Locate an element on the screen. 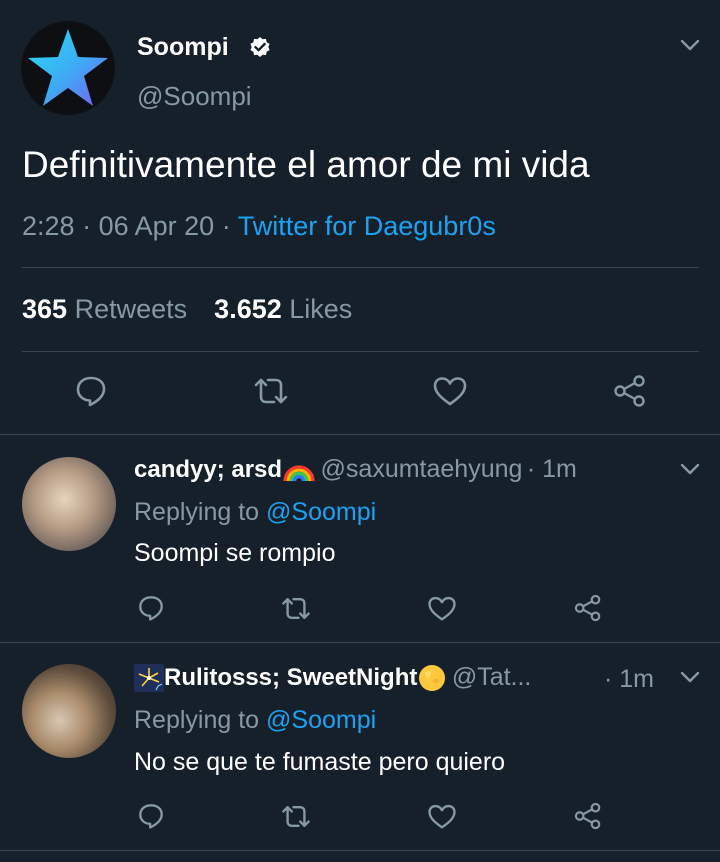  reply-text: Soompi se rompio is located at coordinates (235, 553).